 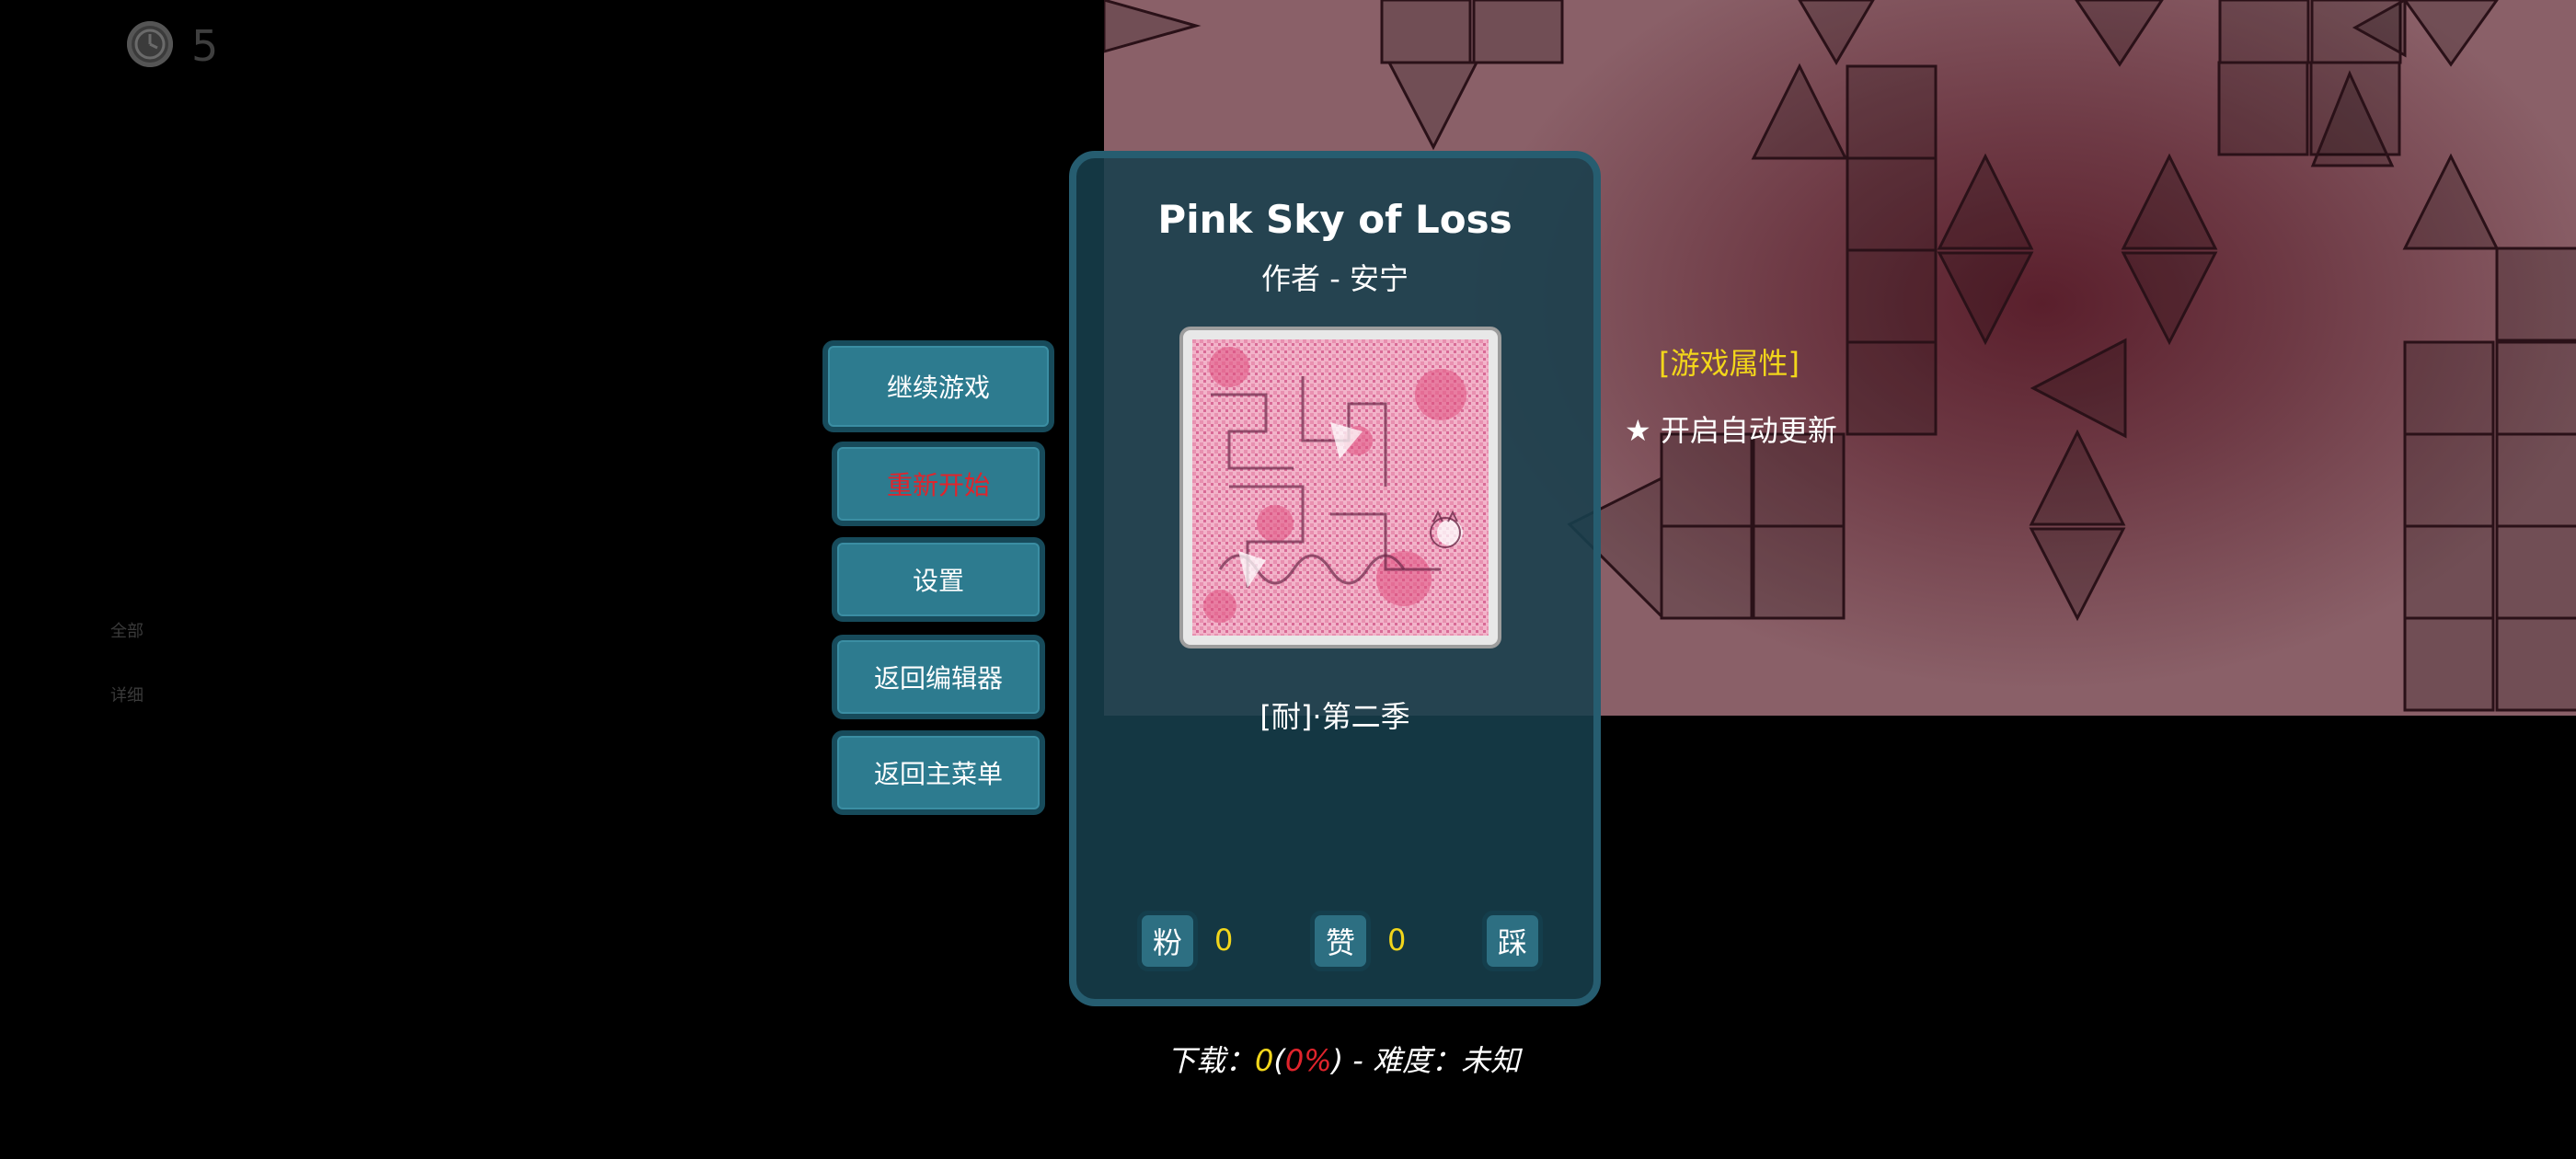 What do you see at coordinates (938, 677) in the screenshot?
I see `back-to-editor-button: 返回编辑器` at bounding box center [938, 677].